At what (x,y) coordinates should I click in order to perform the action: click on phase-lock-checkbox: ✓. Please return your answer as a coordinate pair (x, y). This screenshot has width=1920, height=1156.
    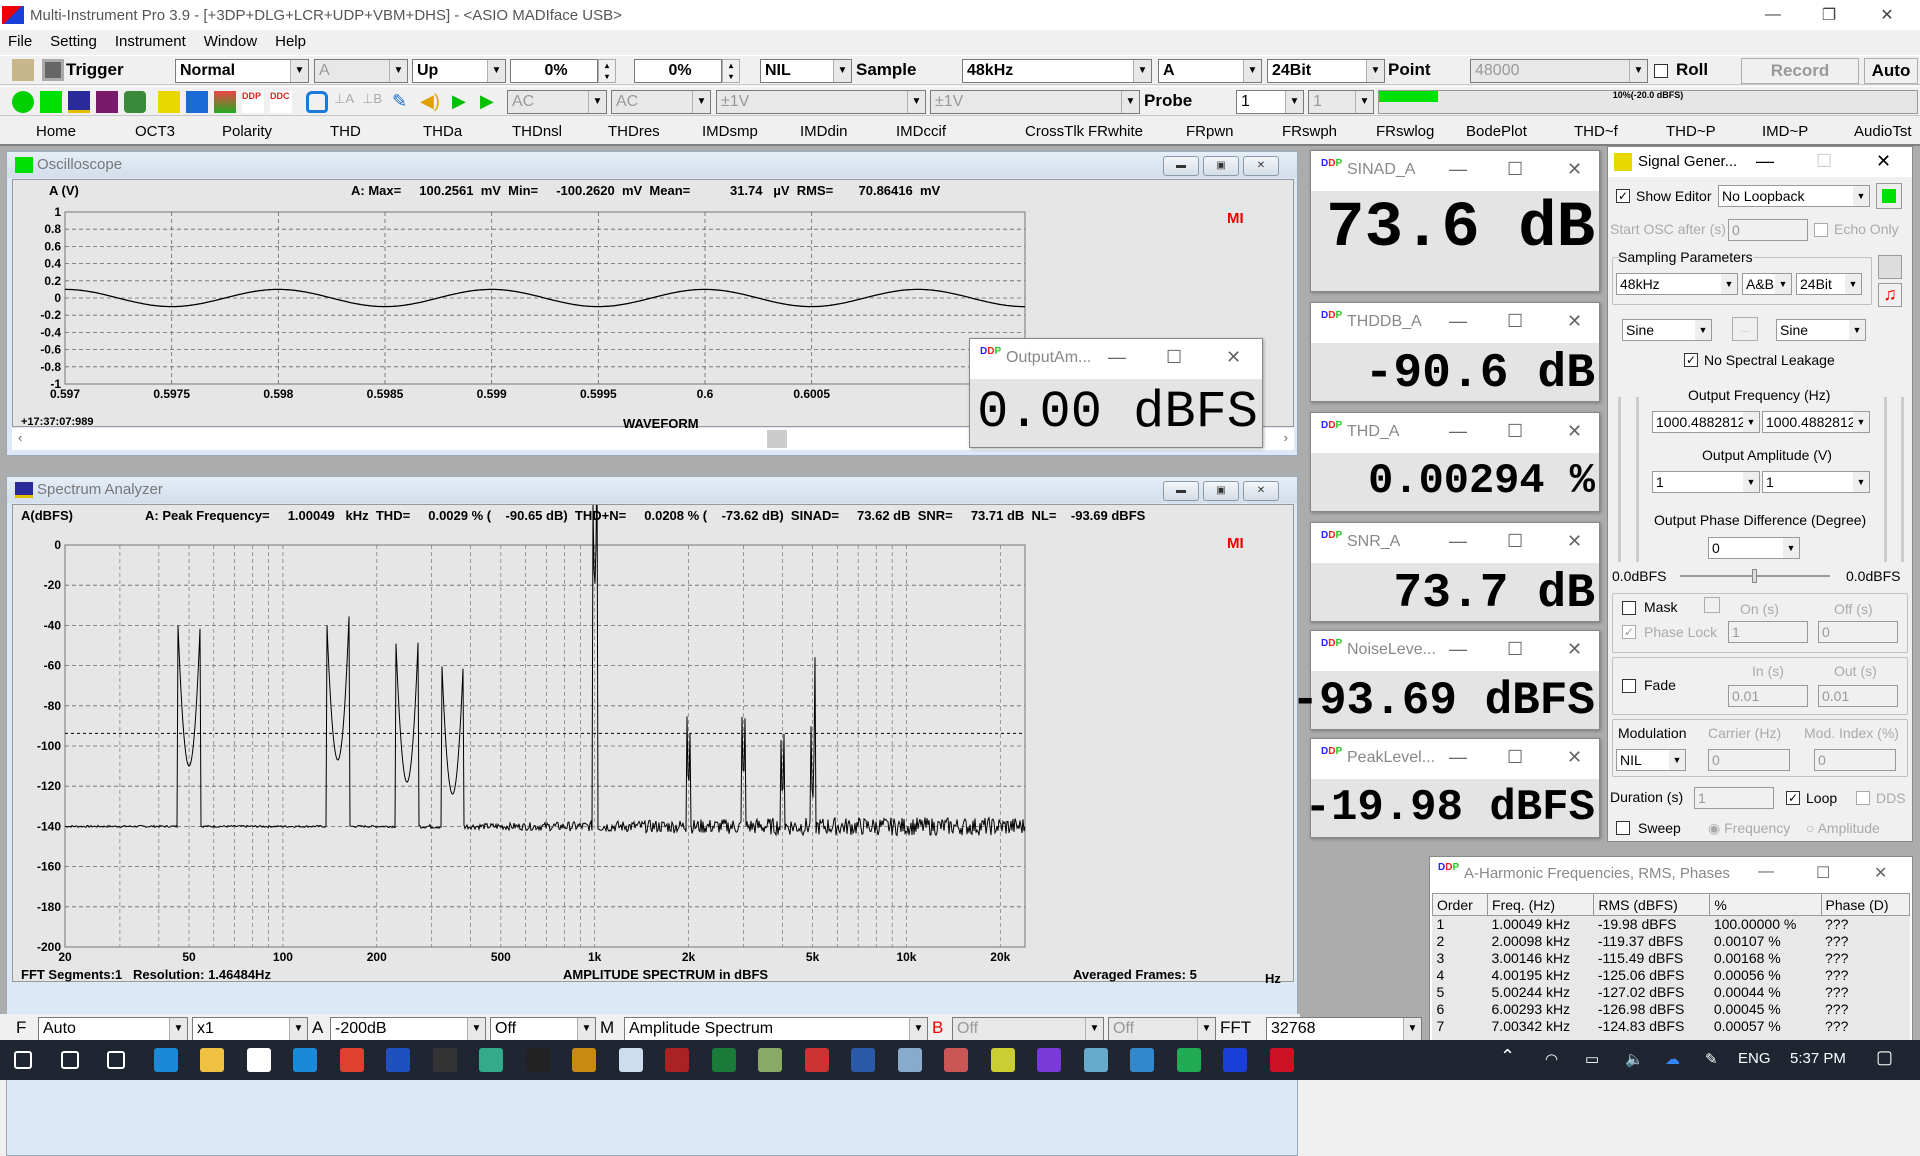
    Looking at the image, I should click on (1629, 632).